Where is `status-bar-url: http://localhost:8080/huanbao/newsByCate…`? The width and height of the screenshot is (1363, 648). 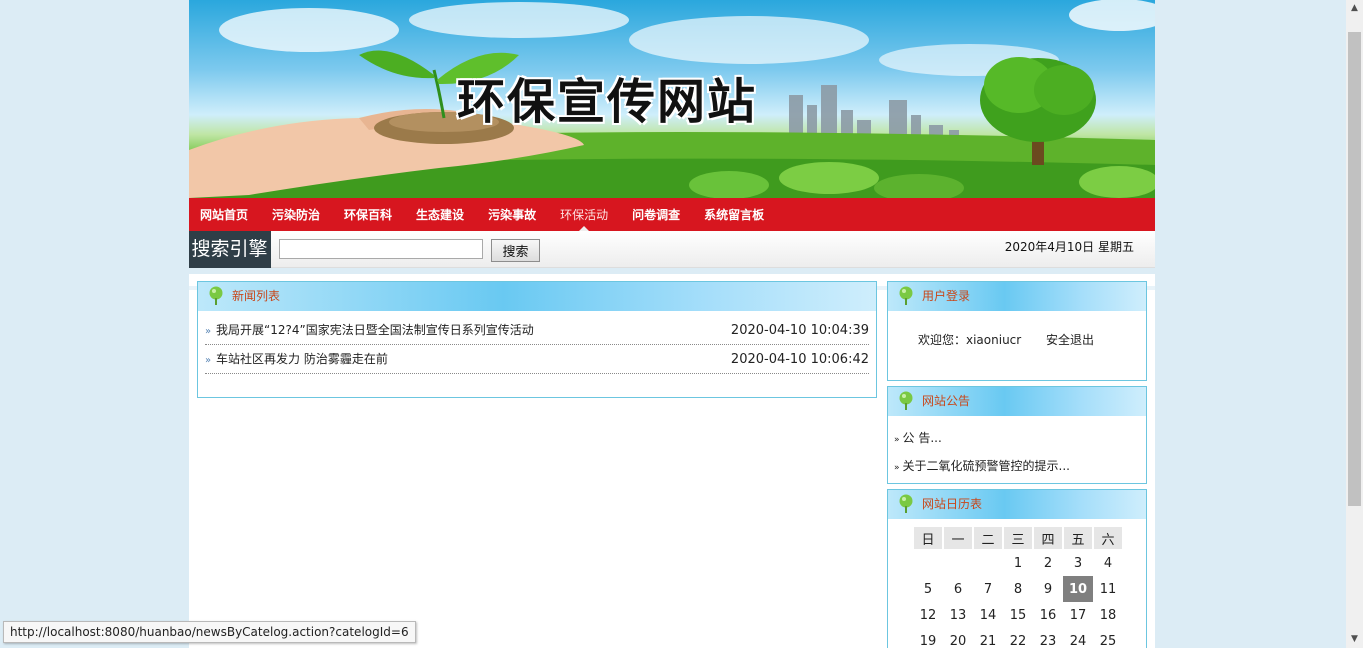
status-bar-url: http://localhost:8080/huanbao/newsByCate… is located at coordinates (209, 632).